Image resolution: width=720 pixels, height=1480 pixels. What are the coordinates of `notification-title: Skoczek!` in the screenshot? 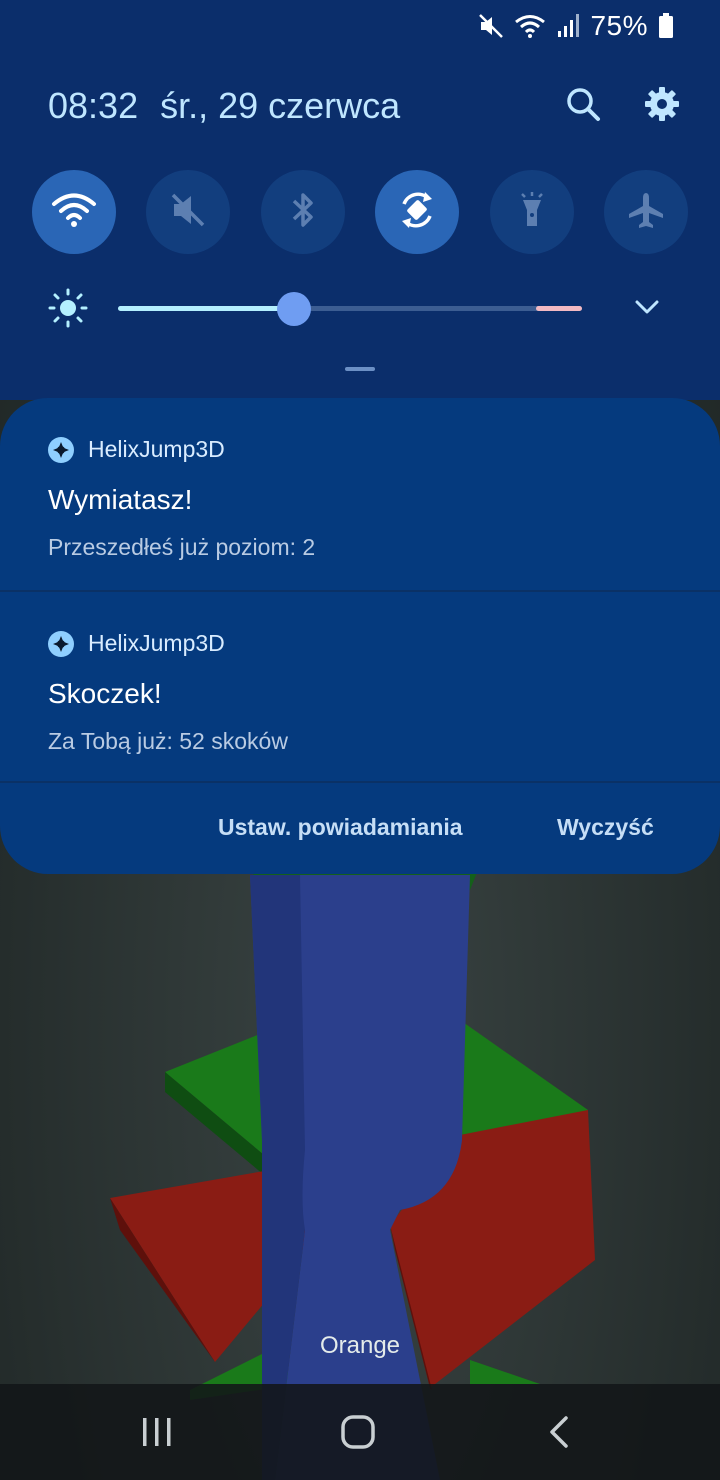 It's located at (105, 693).